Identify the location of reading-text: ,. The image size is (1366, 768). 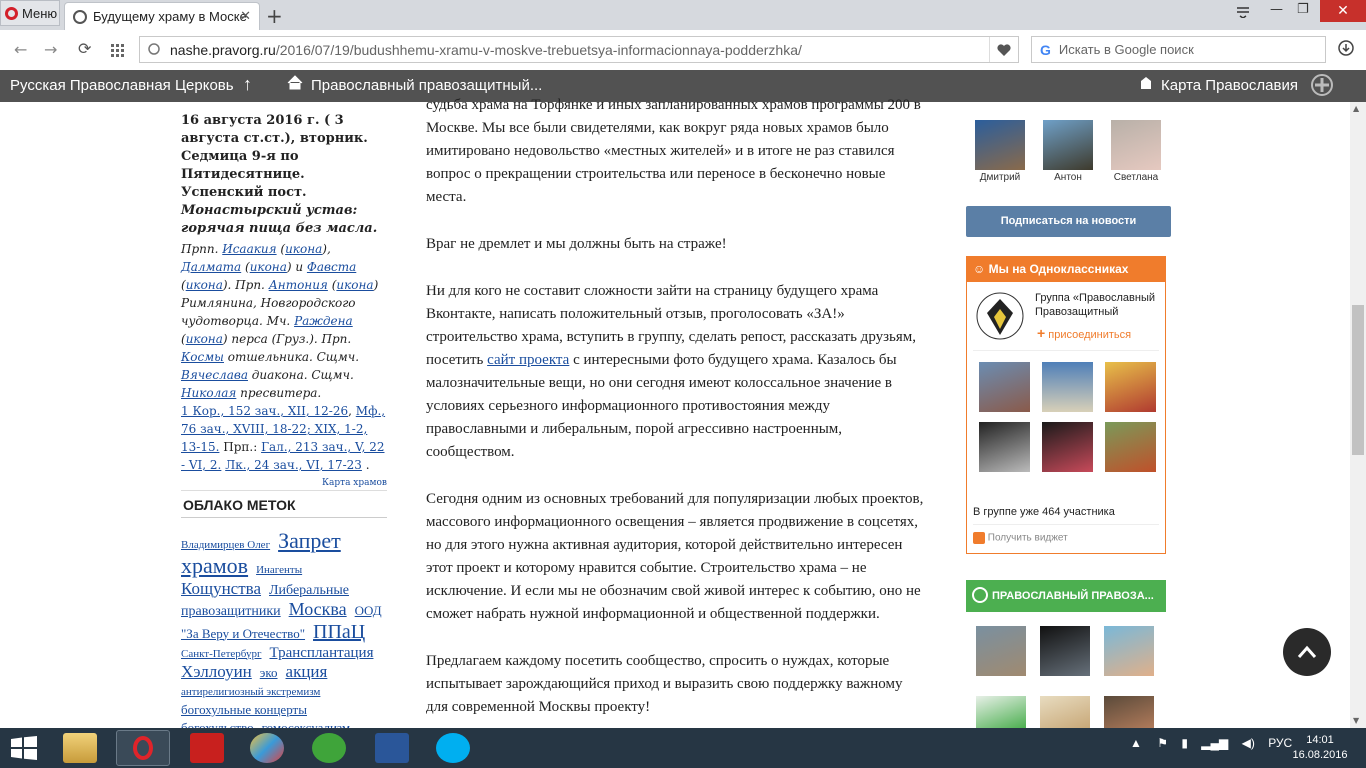
(352, 411).